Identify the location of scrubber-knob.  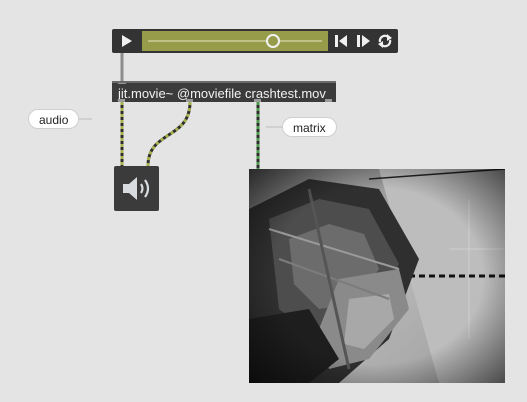
(273, 41).